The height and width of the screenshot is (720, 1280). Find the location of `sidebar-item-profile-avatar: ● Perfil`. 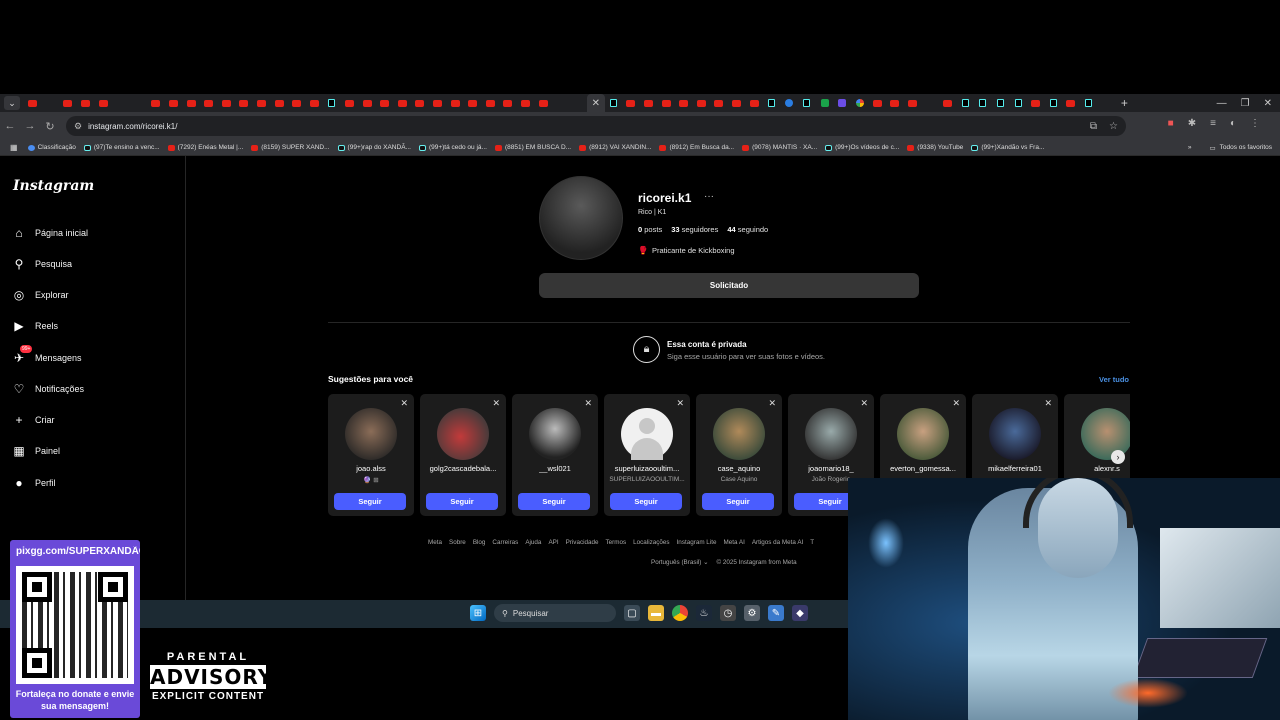

sidebar-item-profile-avatar: ● Perfil is located at coordinates (33, 483).